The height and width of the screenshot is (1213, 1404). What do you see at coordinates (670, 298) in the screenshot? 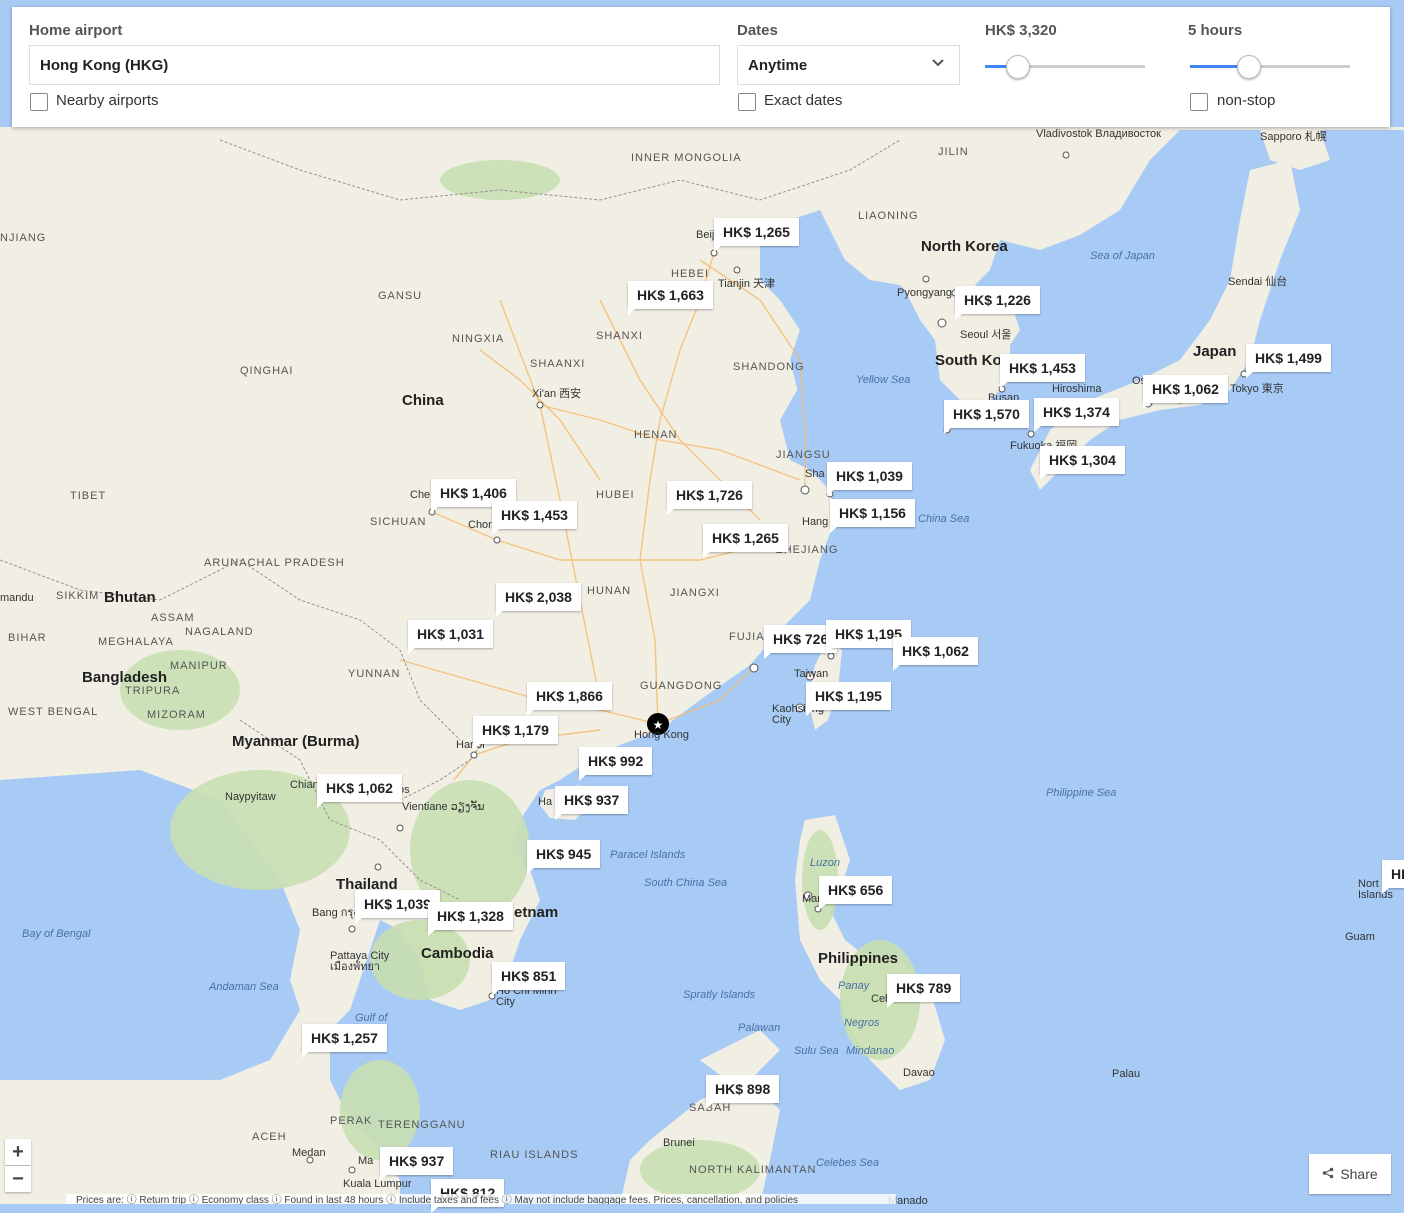
I see `price-marker: HK$ 1,663` at bounding box center [670, 298].